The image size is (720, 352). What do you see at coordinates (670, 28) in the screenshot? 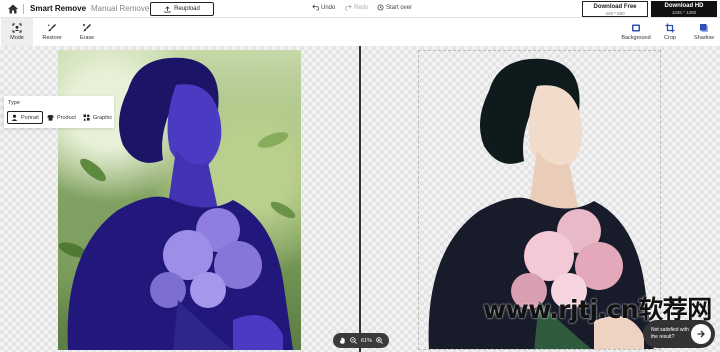
I see `crop-icon` at bounding box center [670, 28].